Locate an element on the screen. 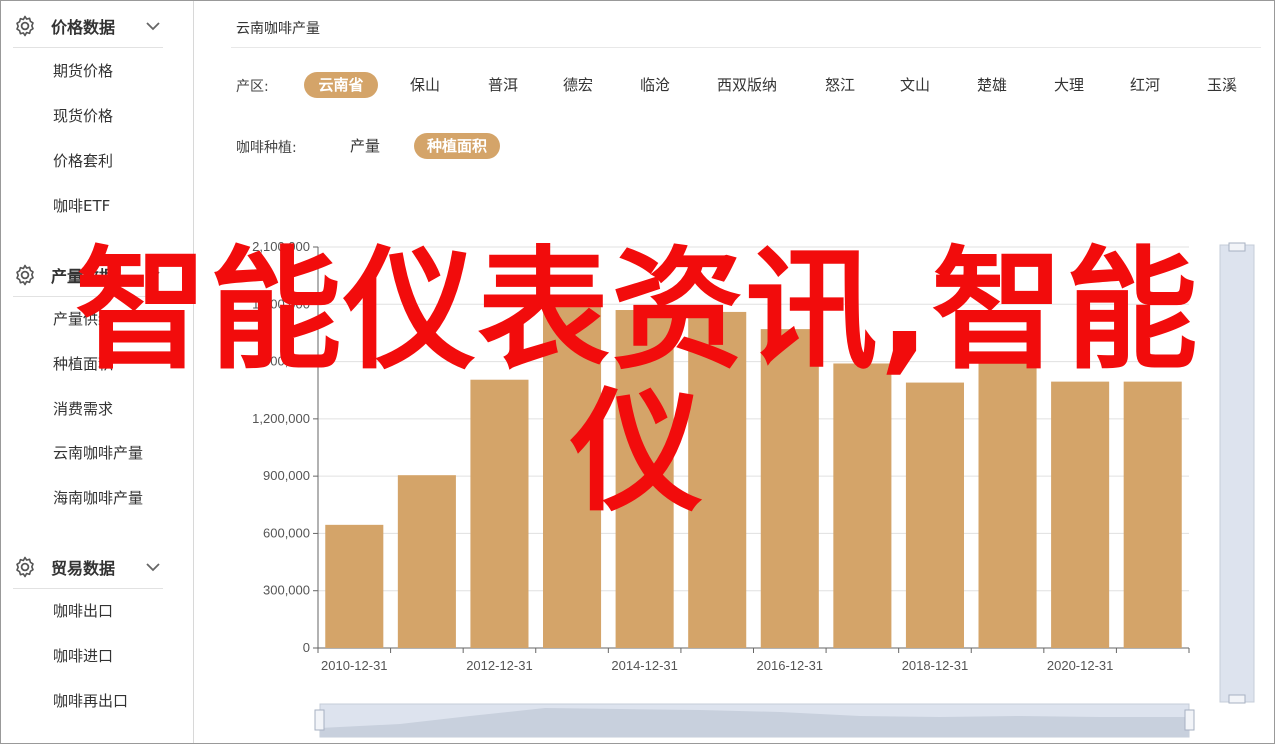 The width and height of the screenshot is (1275, 744). x-tick-label: 2018-12-31 is located at coordinates (935, 665).